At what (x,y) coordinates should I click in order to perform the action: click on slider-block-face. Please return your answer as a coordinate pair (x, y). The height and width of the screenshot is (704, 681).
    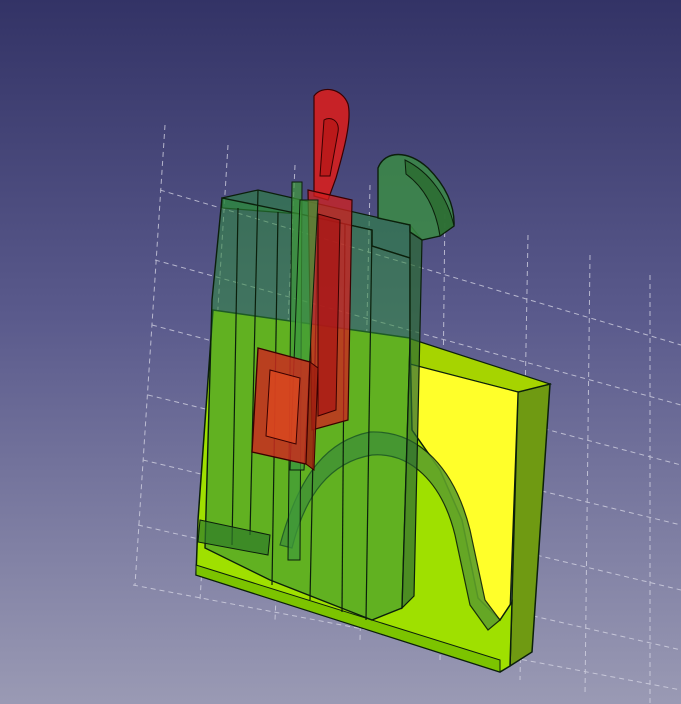
    Looking at the image, I should click on (283, 407).